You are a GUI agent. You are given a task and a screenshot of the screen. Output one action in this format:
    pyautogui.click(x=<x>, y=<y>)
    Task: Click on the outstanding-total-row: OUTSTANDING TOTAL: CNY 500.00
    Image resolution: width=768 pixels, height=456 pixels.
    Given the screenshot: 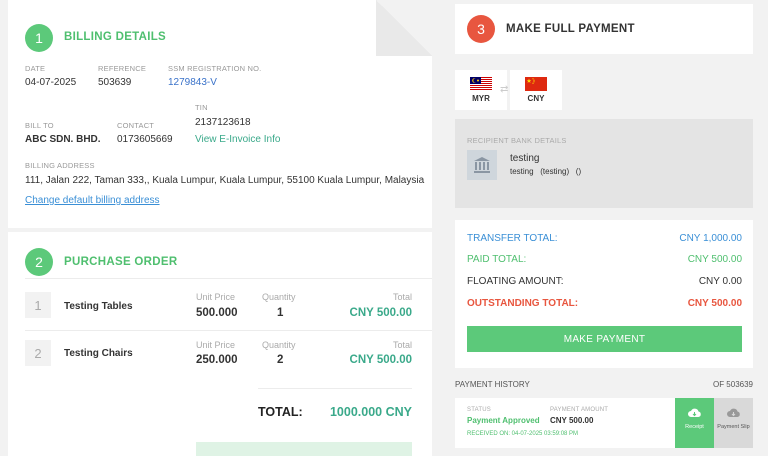 What is the action you would take?
    pyautogui.click(x=604, y=303)
    